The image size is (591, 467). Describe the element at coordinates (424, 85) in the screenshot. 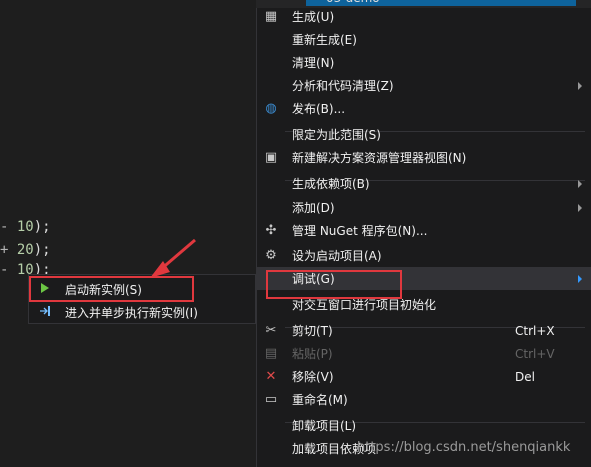

I see `menu-item-3: 分析和代码清理(Z)` at that location.